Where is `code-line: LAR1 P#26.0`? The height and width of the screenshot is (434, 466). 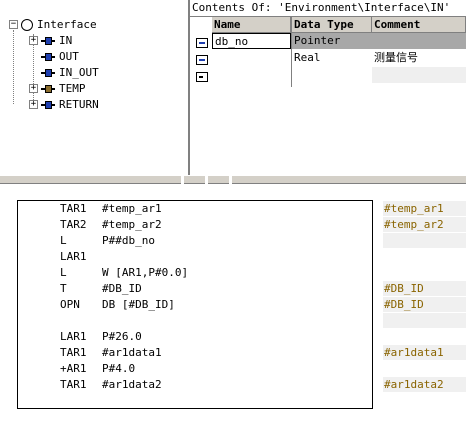 code-line: LAR1 P#26.0 is located at coordinates (101, 337).